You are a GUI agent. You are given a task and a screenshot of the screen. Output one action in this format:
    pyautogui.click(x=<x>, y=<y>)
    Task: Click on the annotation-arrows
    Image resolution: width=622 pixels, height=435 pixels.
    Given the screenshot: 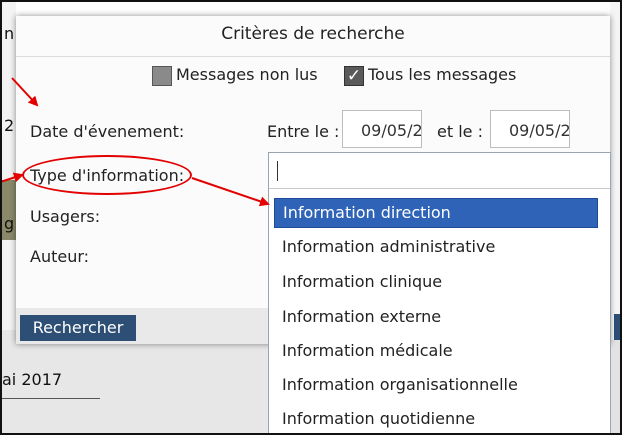 What is the action you would take?
    pyautogui.click(x=135, y=142)
    